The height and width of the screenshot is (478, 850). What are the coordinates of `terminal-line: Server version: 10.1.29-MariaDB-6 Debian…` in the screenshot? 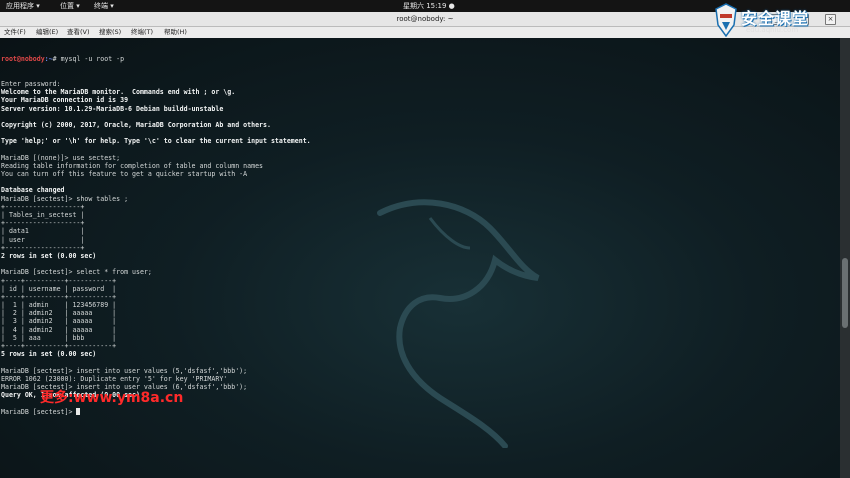 It's located at (112, 108).